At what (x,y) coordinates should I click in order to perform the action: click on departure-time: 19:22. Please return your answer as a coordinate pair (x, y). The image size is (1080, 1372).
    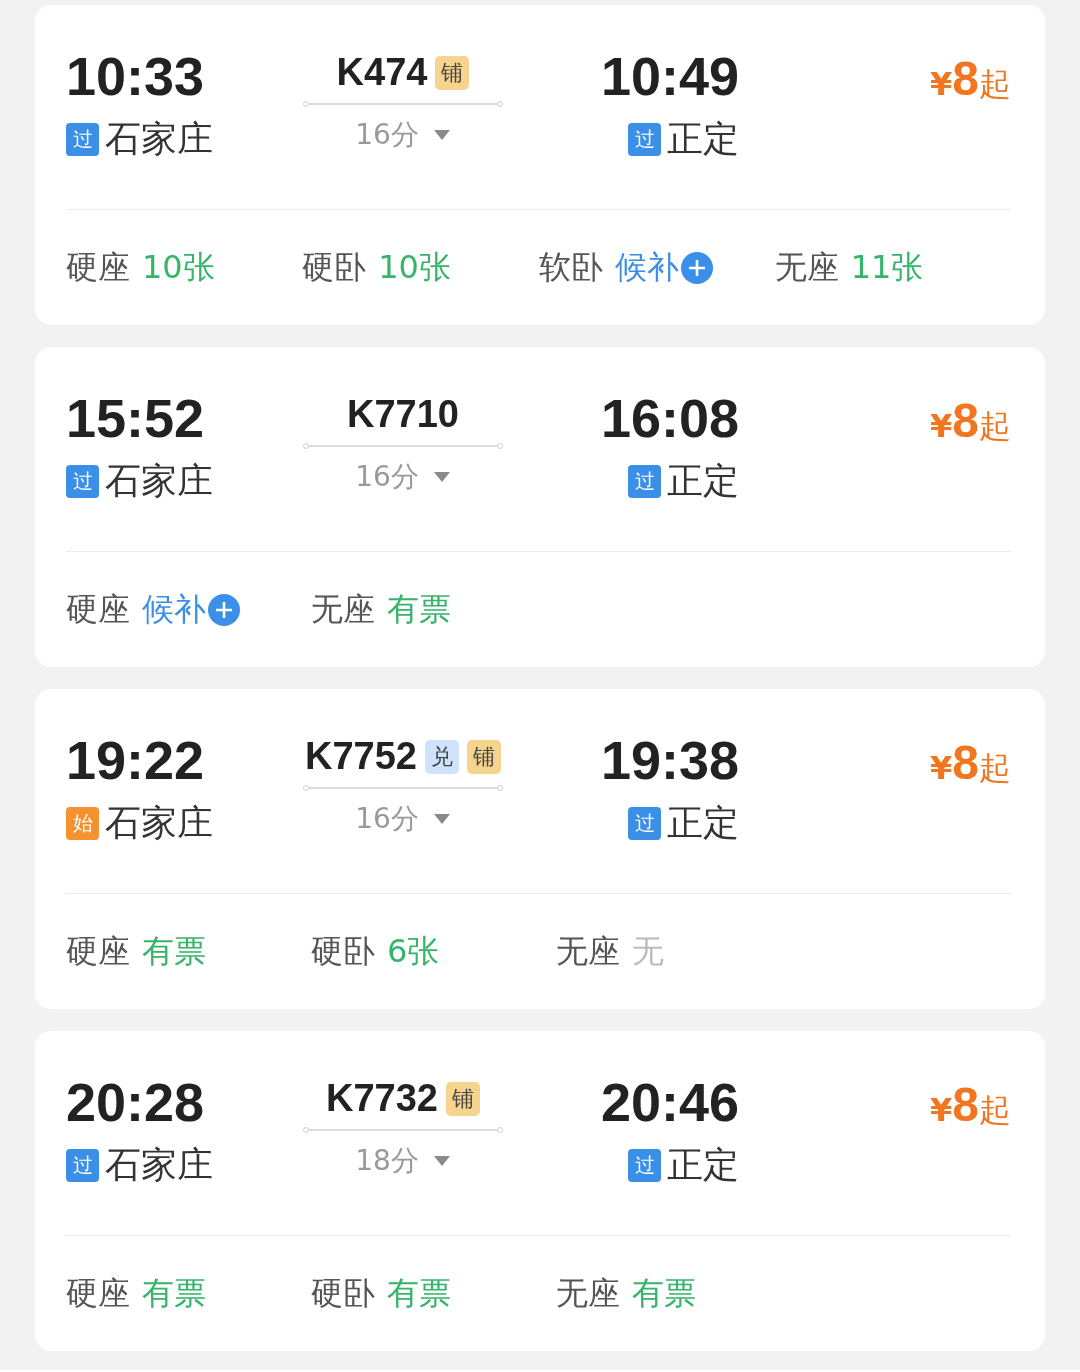
    Looking at the image, I should click on (136, 760).